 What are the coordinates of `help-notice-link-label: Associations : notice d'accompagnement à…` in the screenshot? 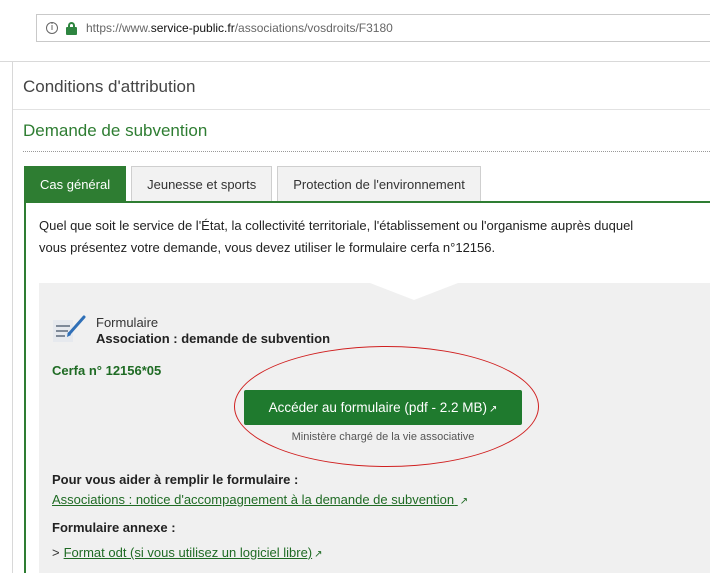 It's located at (253, 499).